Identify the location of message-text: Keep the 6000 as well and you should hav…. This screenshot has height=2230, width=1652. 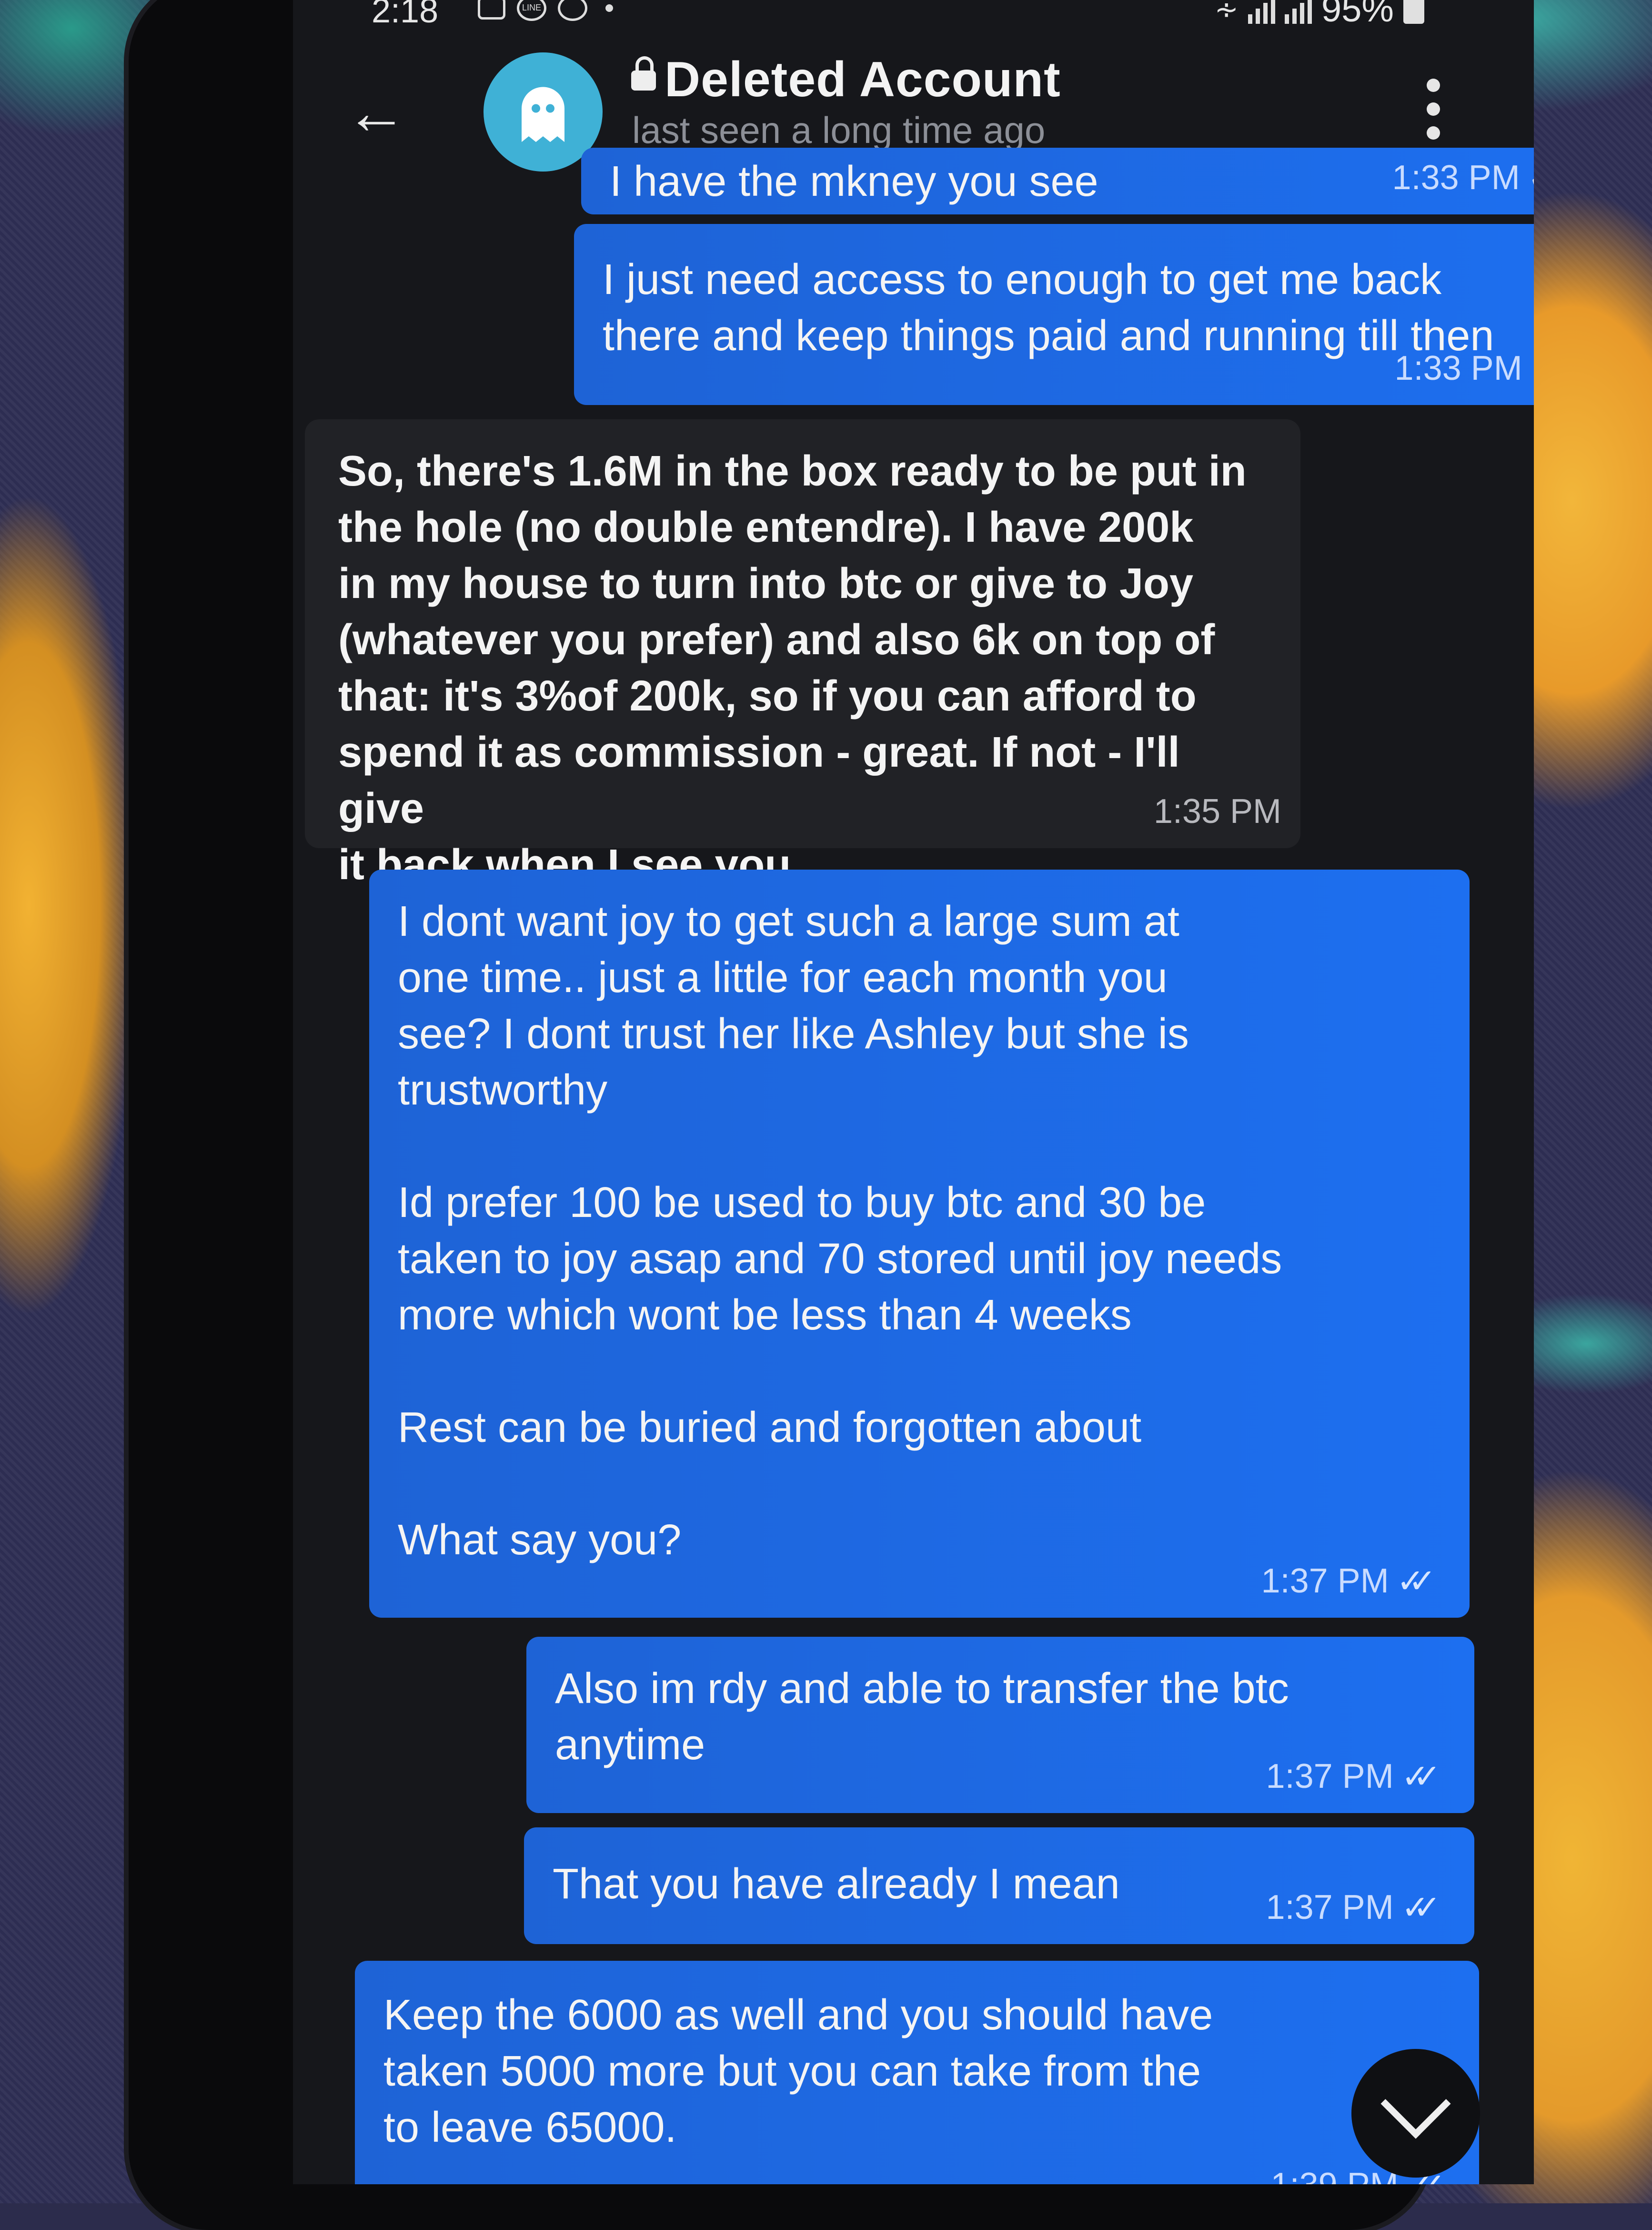
(798, 2071).